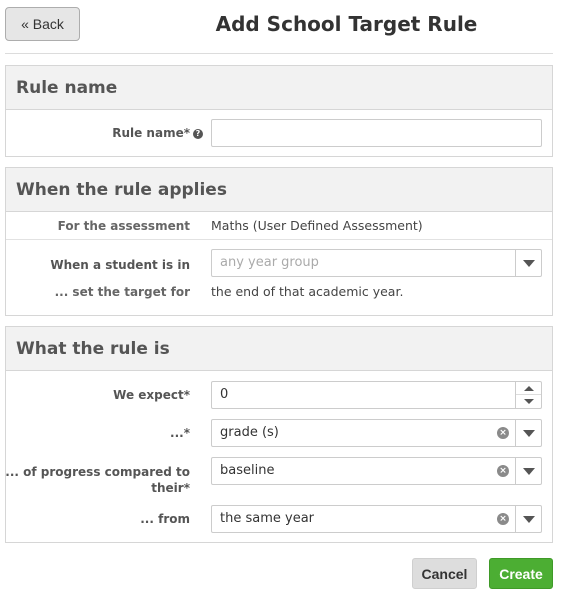  I want to click on from-label: ... from, so click(165, 519).